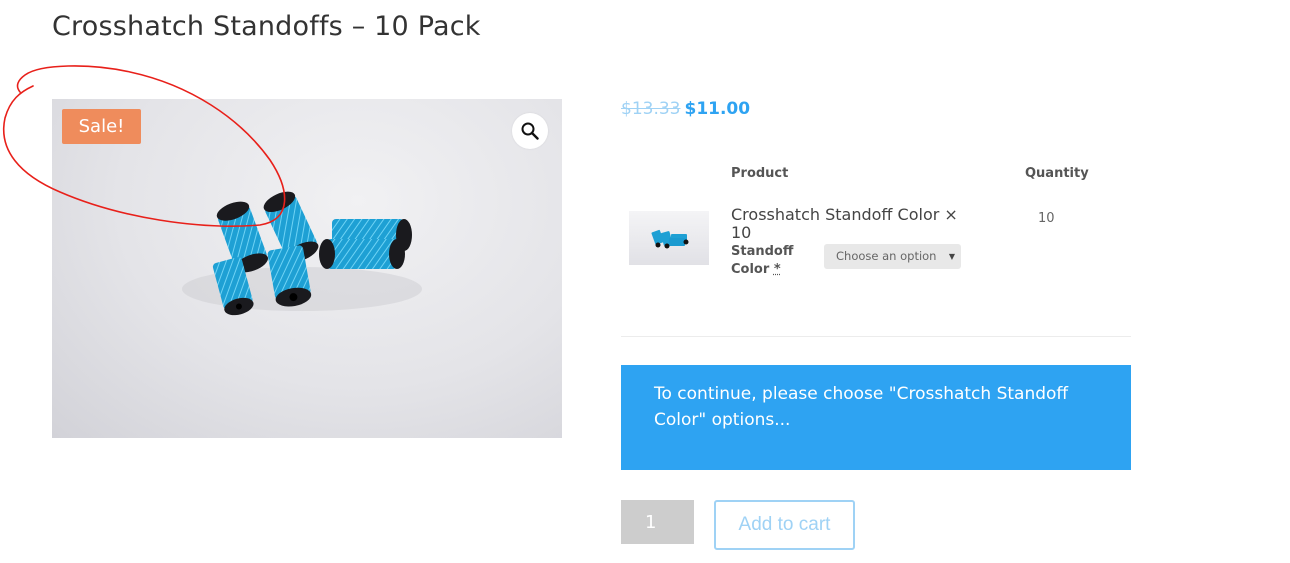  Describe the element at coordinates (266, 26) in the screenshot. I see `product-title: Crosshatch Standoffs – 10 Pack` at that location.